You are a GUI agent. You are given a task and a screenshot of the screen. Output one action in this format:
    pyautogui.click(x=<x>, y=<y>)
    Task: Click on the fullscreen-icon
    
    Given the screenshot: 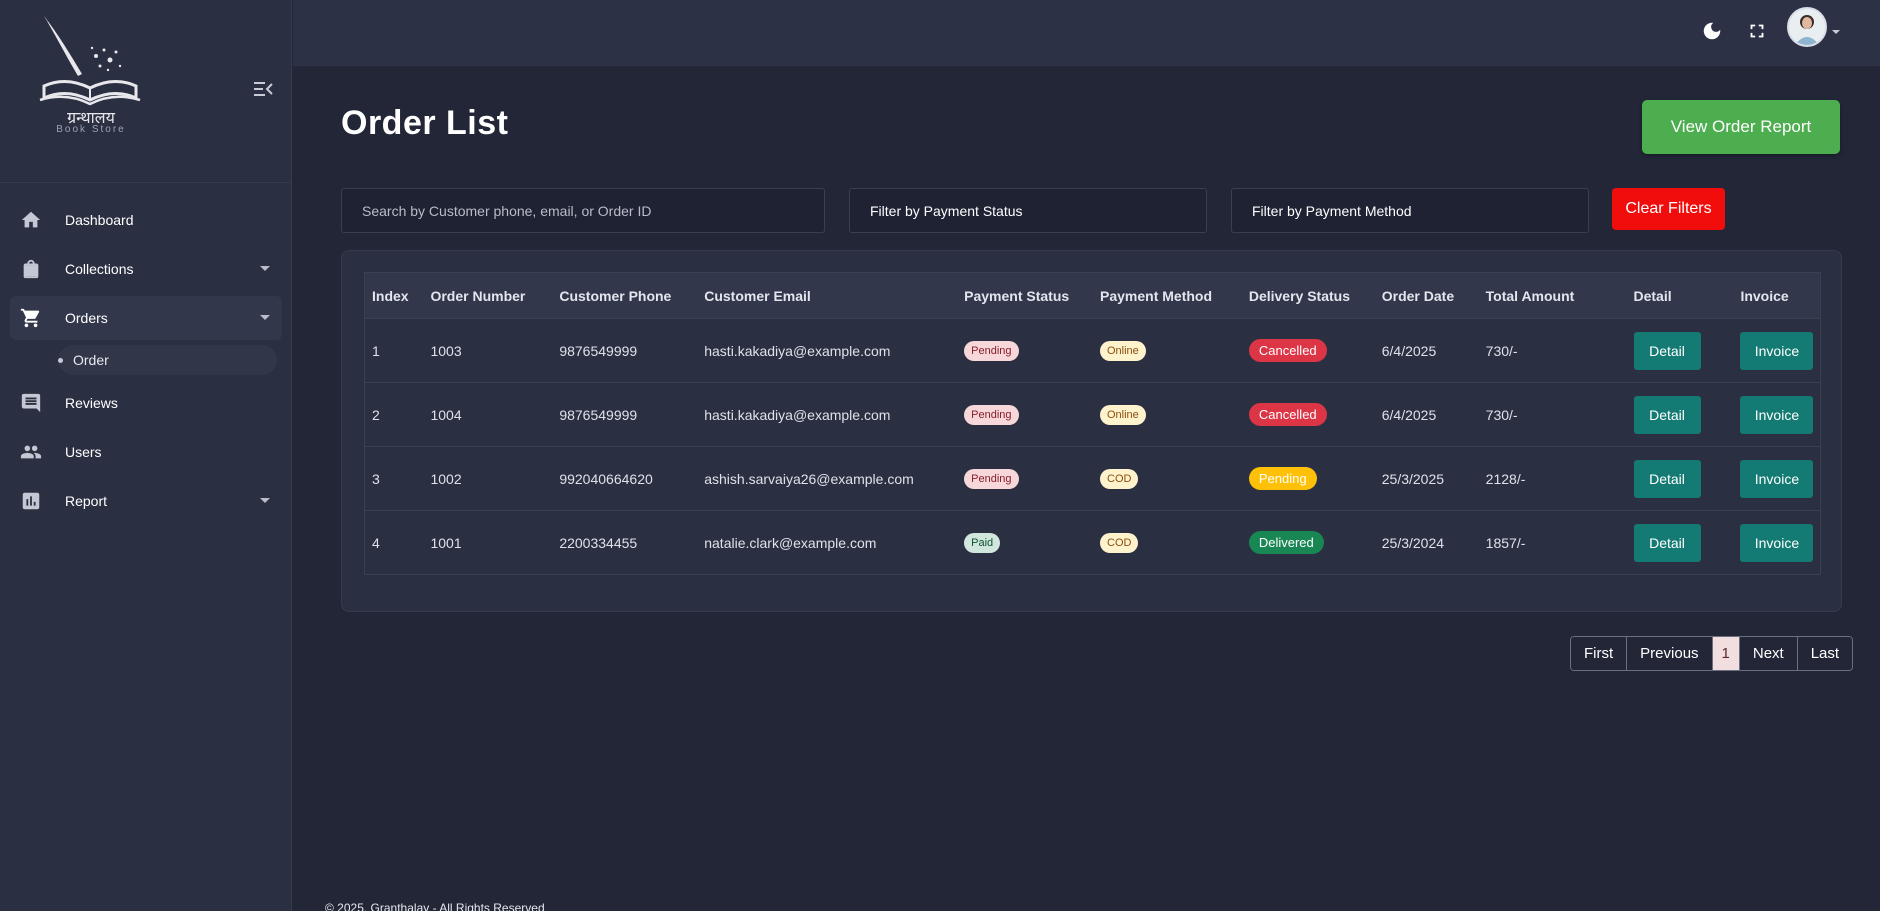 What is the action you would take?
    pyautogui.click(x=1757, y=31)
    